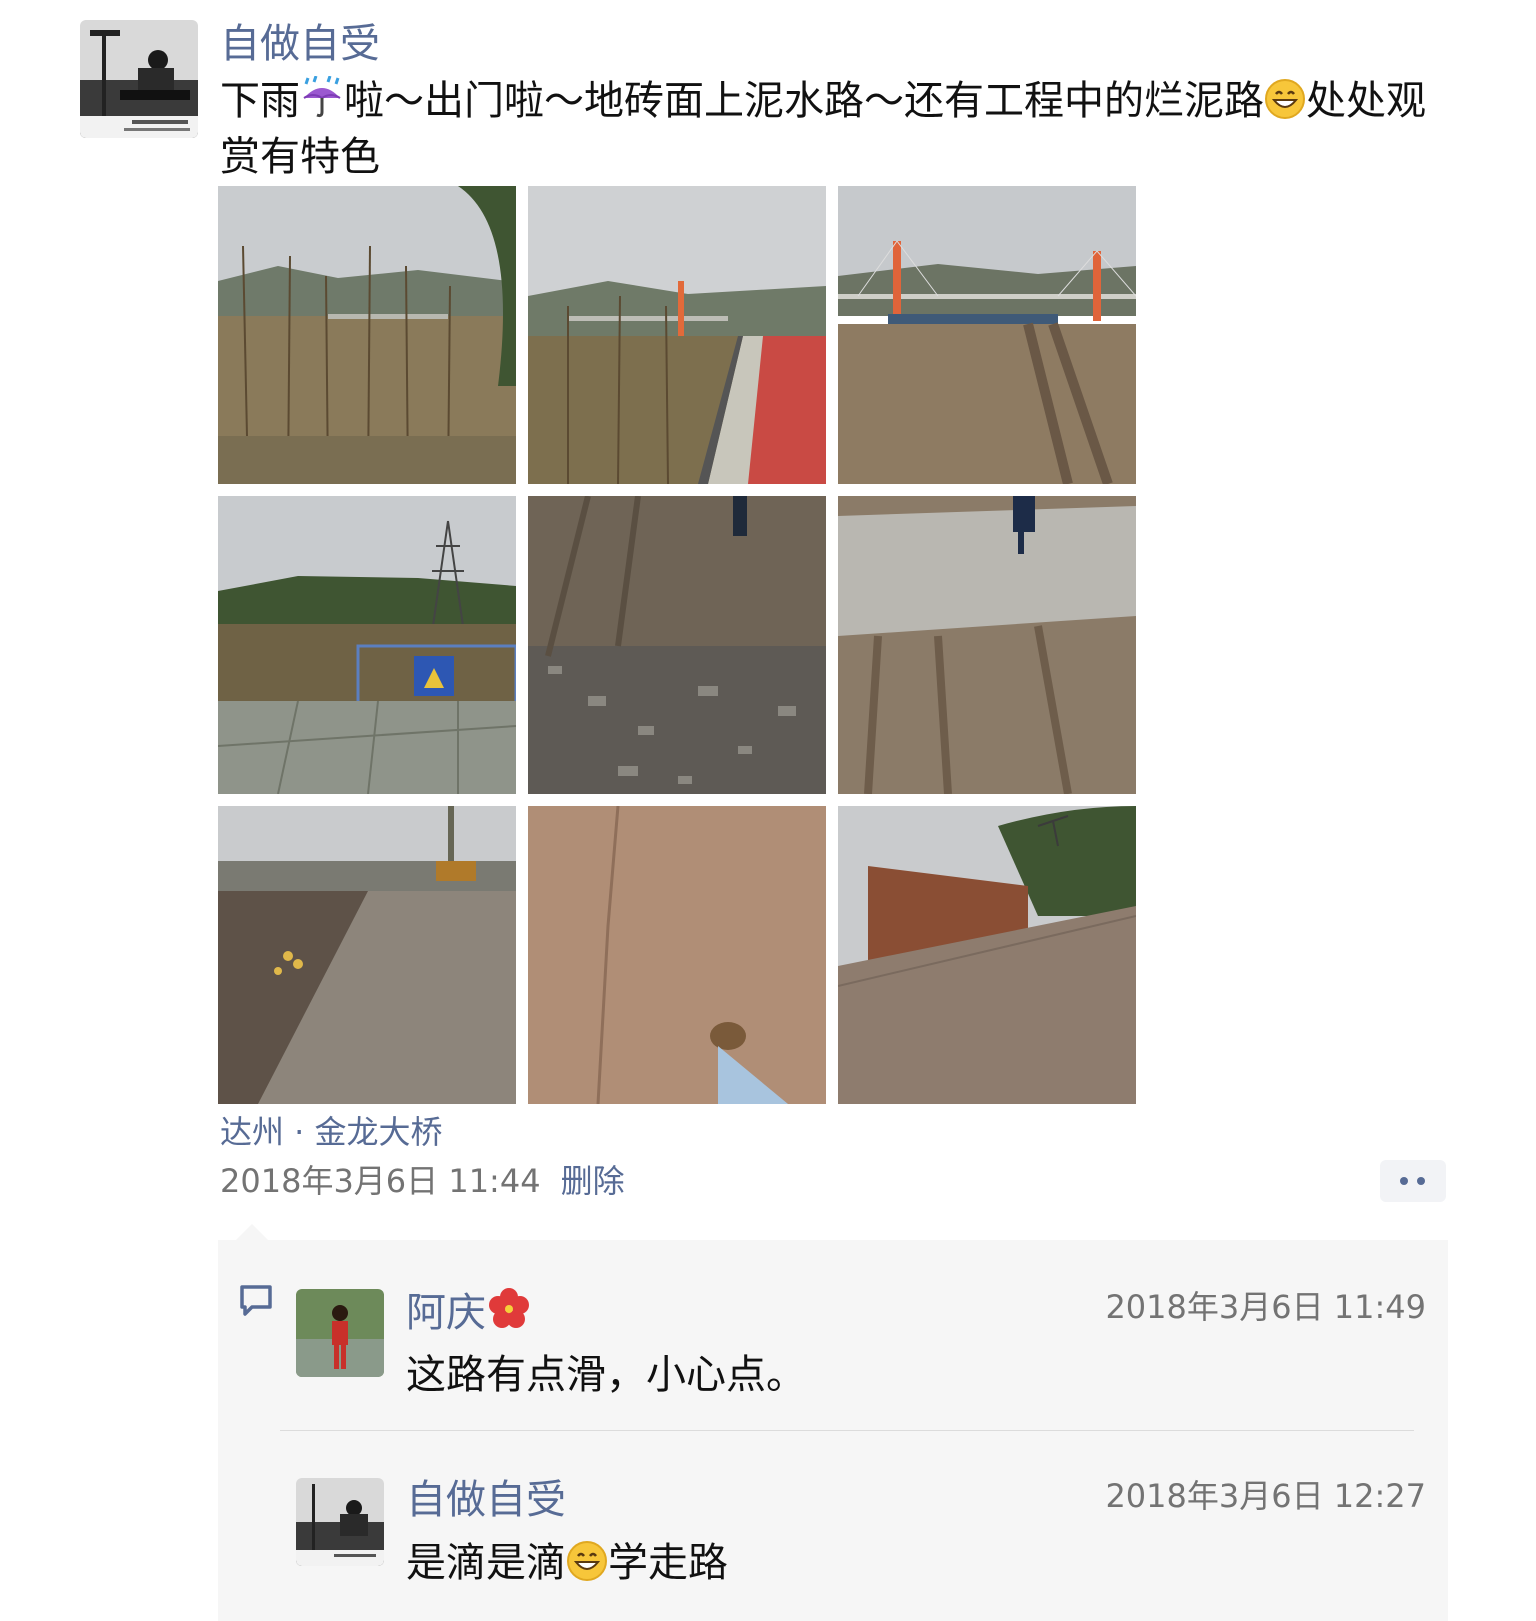 This screenshot has height=1621, width=1536. I want to click on post-author-avatar, so click(139, 79).